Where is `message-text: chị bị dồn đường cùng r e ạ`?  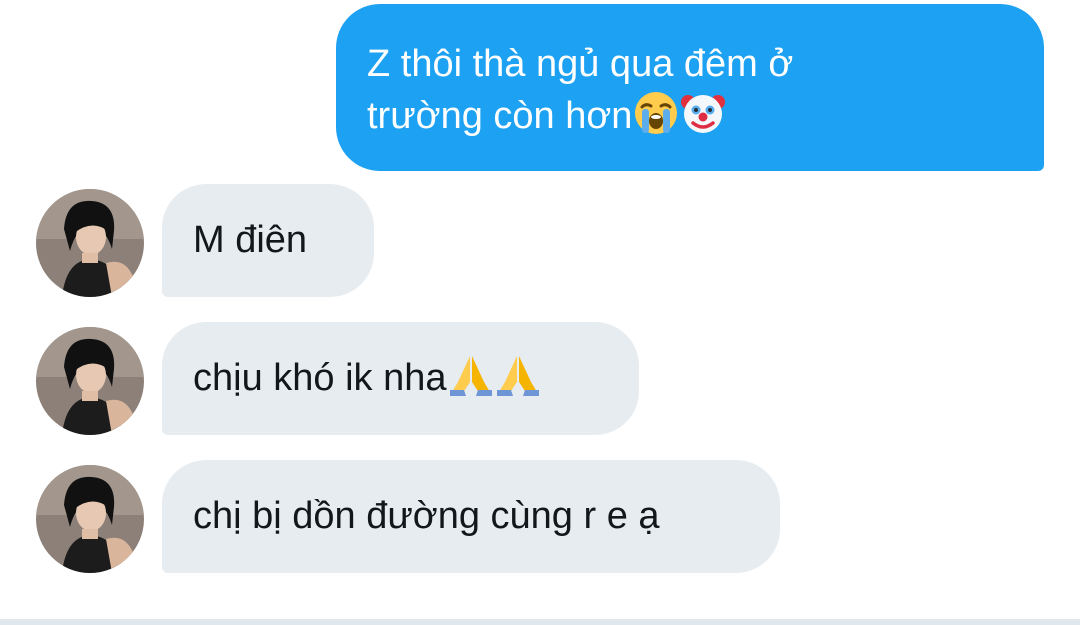
message-text: chị bị dồn đường cùng r e ạ is located at coordinates (426, 516).